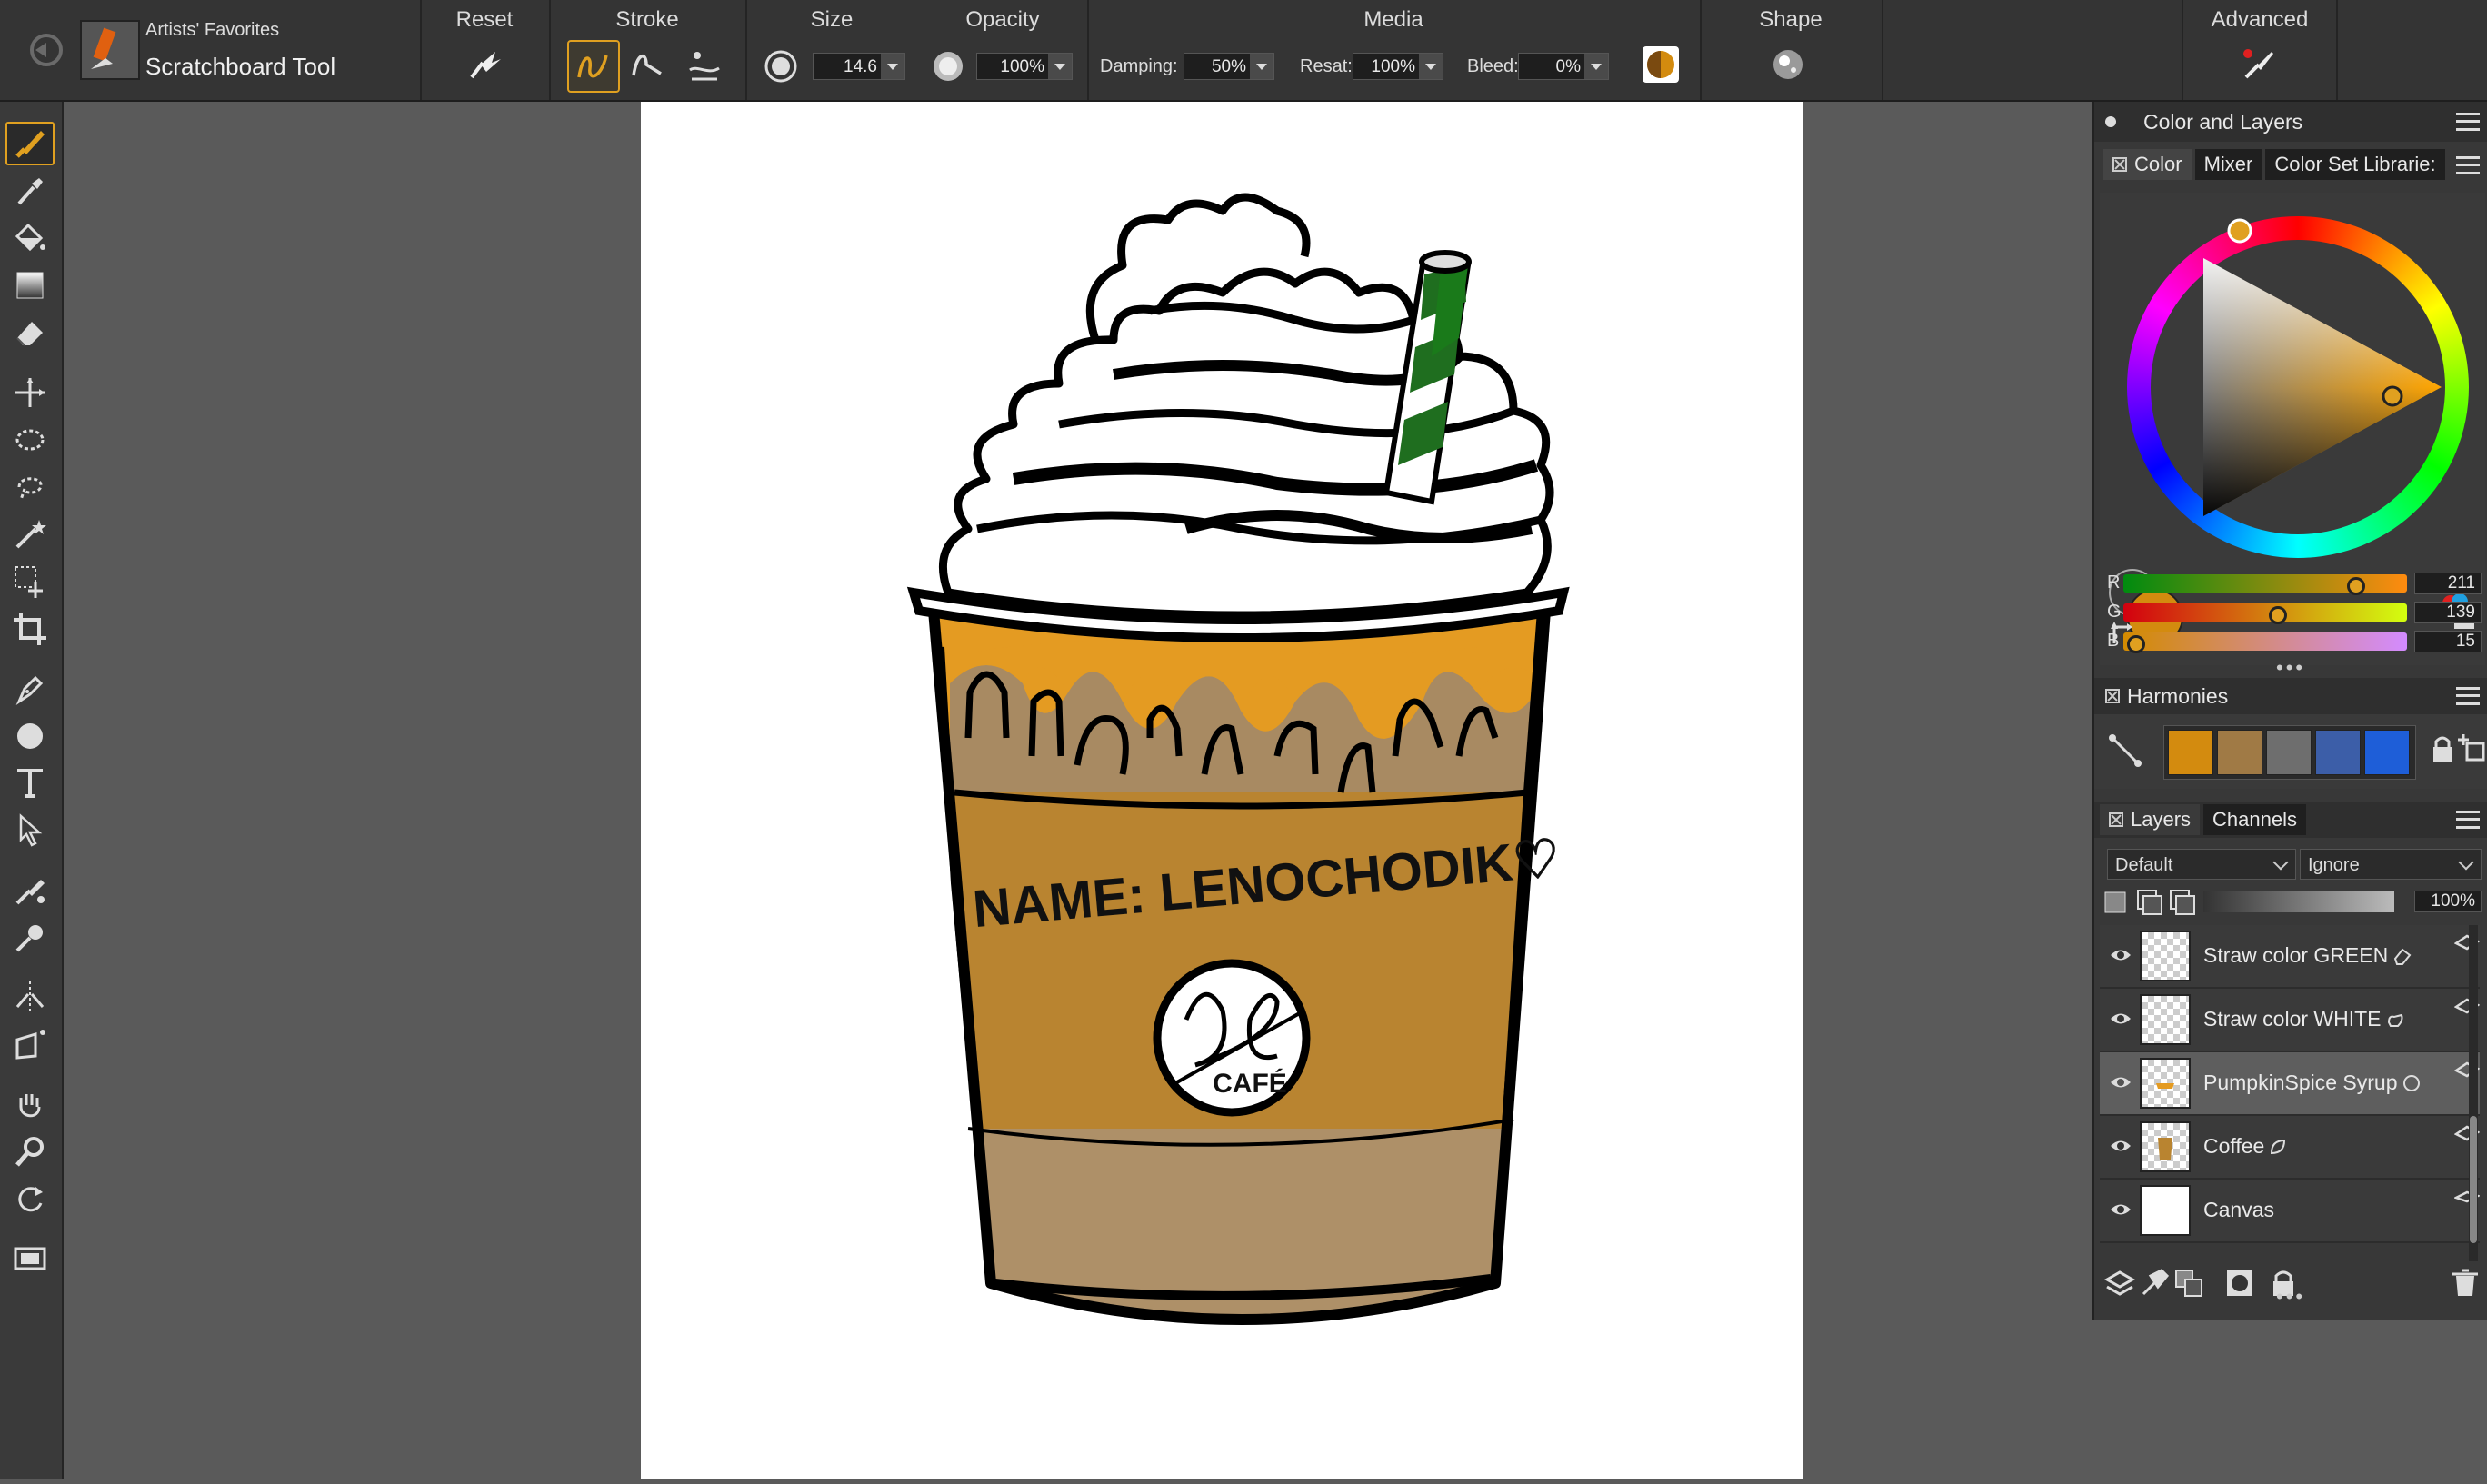  What do you see at coordinates (1596, 66) in the screenshot?
I see `bleed-dropdown-arrow` at bounding box center [1596, 66].